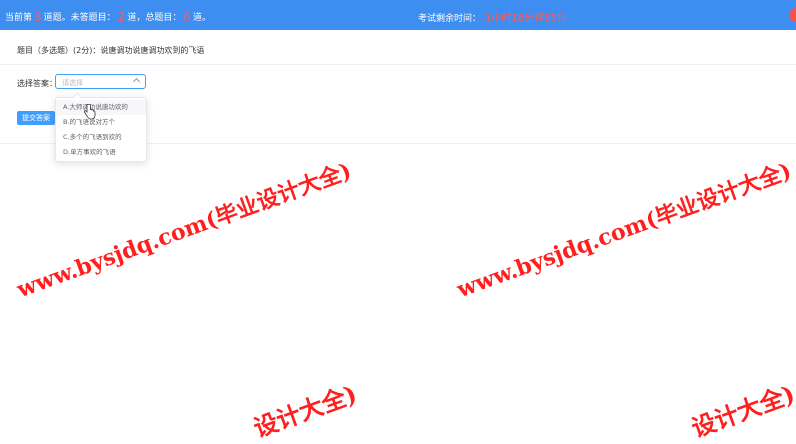 Image resolution: width=796 pixels, height=444 pixels. What do you see at coordinates (101, 137) in the screenshot?
I see `option-c: C.多个的飞语到欢的` at bounding box center [101, 137].